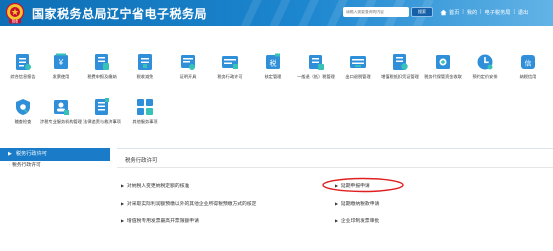 The image size is (553, 251). I want to click on tax-emblem-icon: 税收, so click(15, 13).